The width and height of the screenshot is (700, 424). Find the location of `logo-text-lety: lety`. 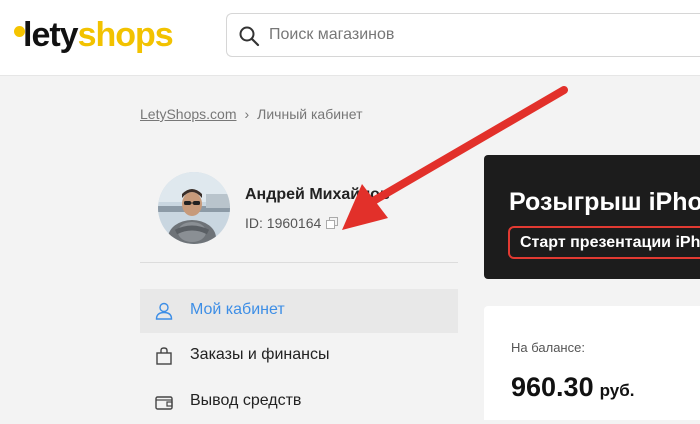

logo-text-lety: lety is located at coordinates (51, 35).